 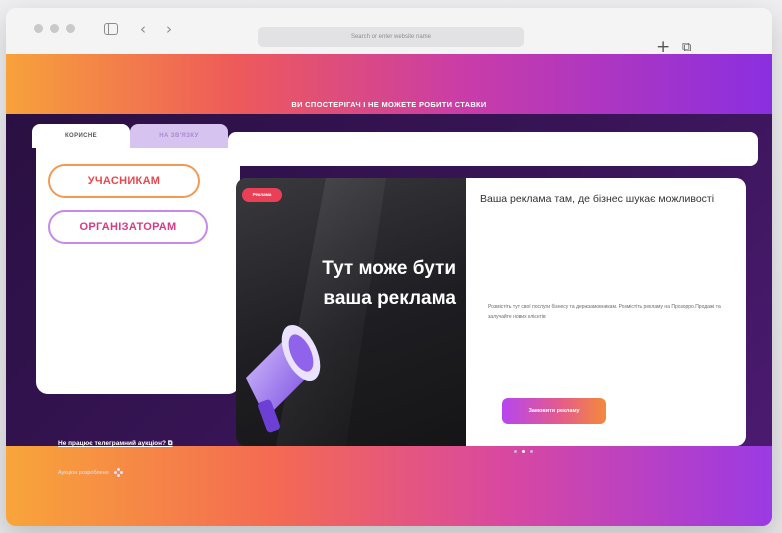 What do you see at coordinates (391, 37) in the screenshot?
I see `address-bar: Search or enter website name` at bounding box center [391, 37].